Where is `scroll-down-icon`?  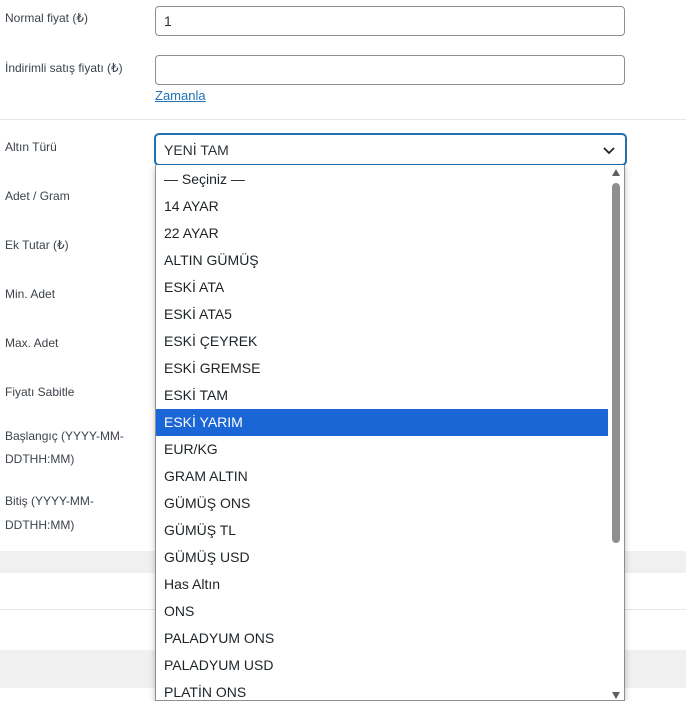 scroll-down-icon is located at coordinates (616, 695).